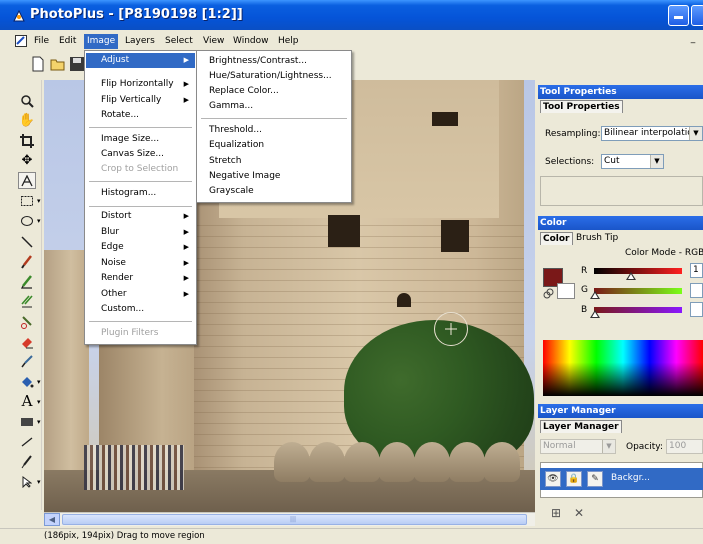 This screenshot has height=544, width=703. I want to click on text-mask-tool-icon, so click(27, 180).